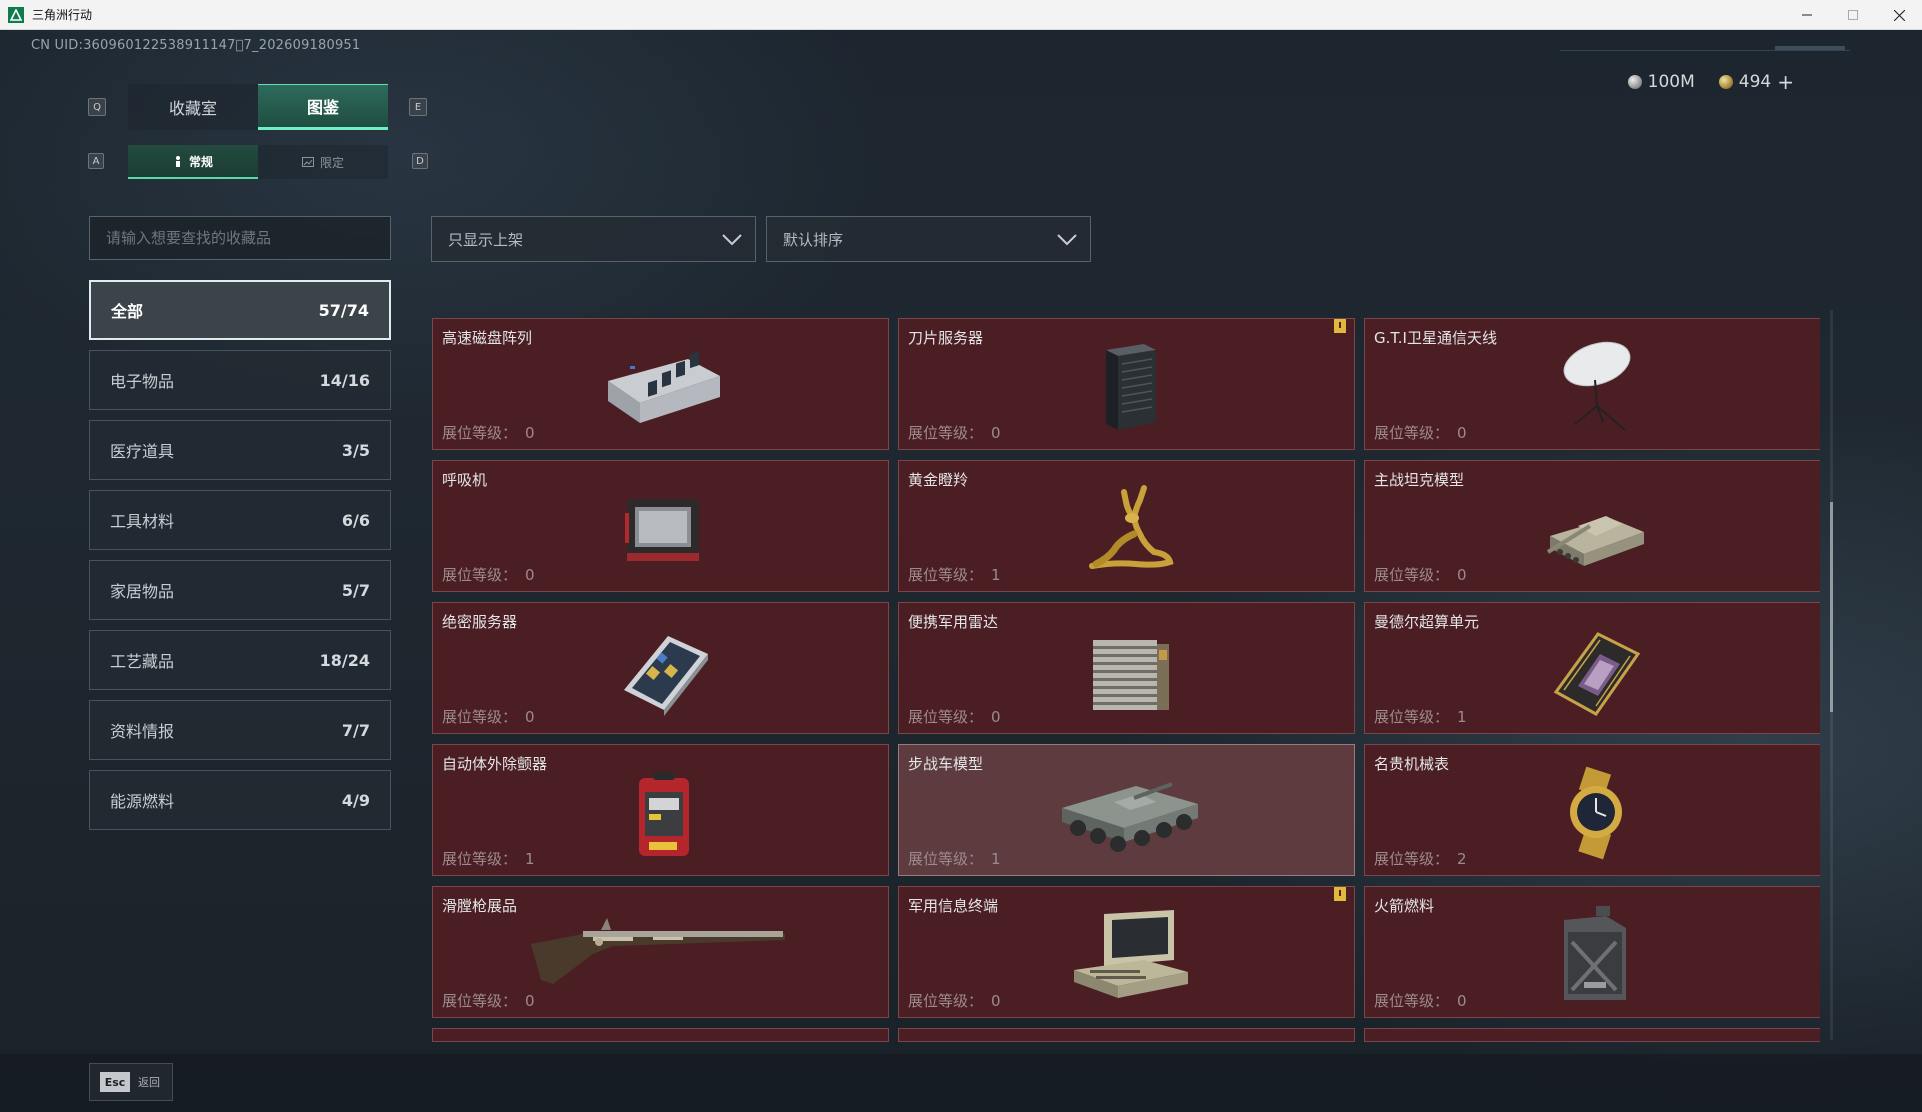  What do you see at coordinates (149, 1082) in the screenshot?
I see `back-label: 返回` at bounding box center [149, 1082].